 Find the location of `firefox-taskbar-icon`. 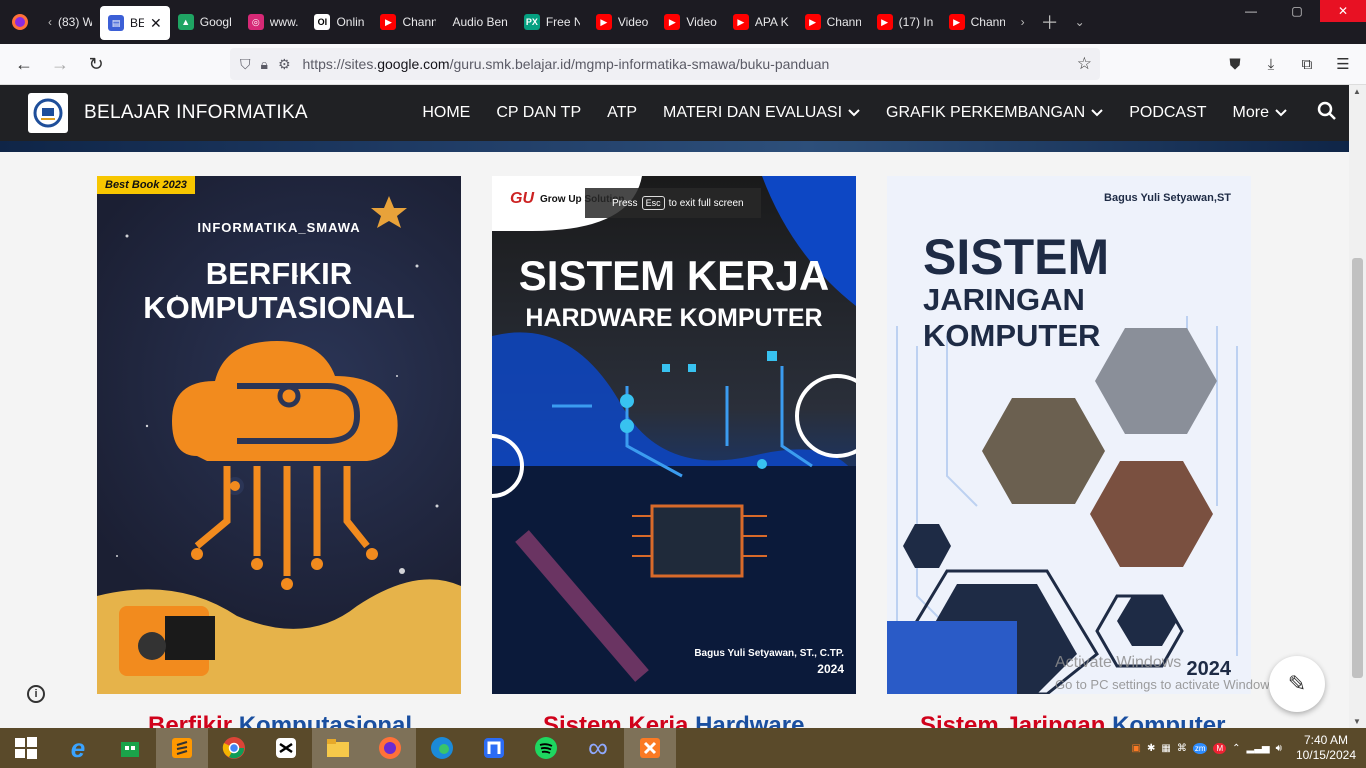

firefox-taskbar-icon is located at coordinates (390, 748).